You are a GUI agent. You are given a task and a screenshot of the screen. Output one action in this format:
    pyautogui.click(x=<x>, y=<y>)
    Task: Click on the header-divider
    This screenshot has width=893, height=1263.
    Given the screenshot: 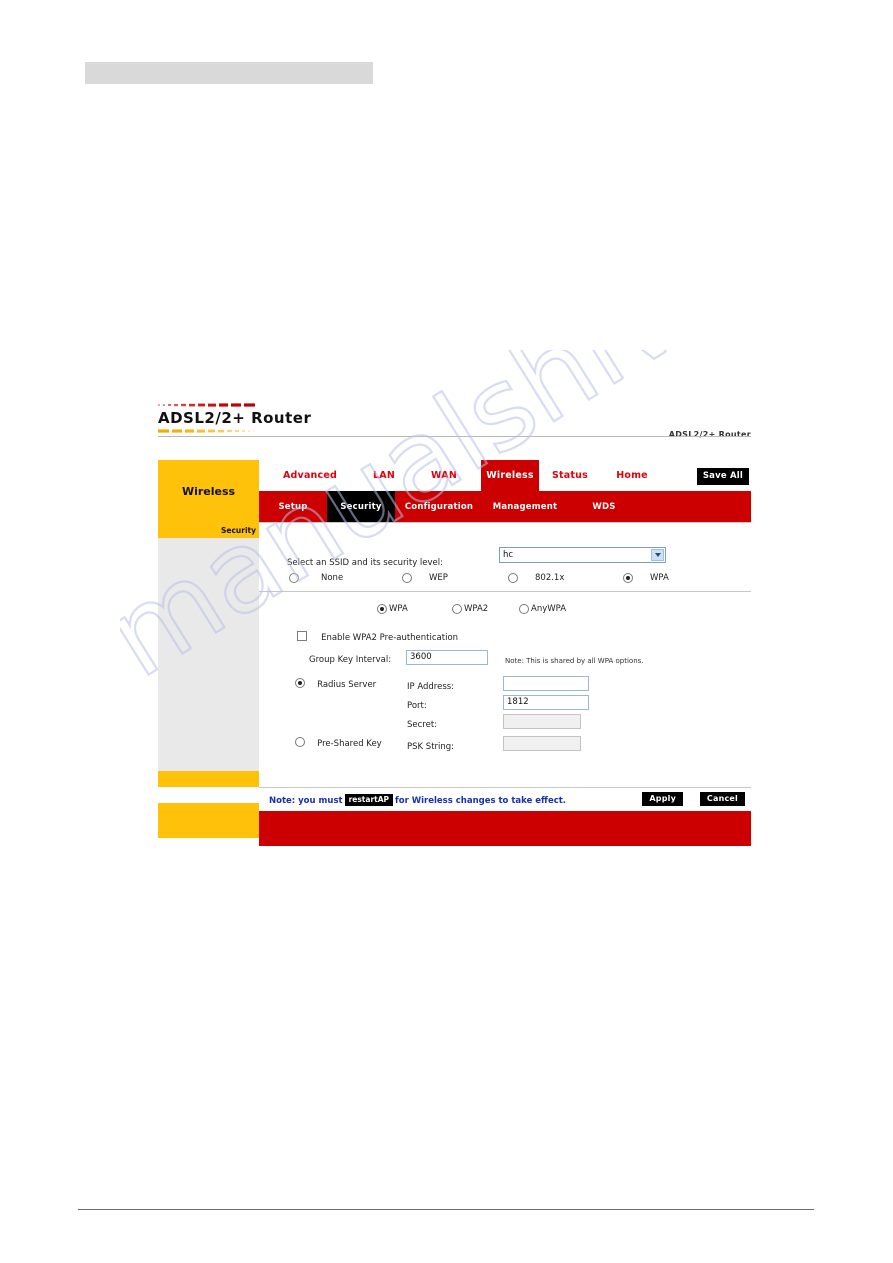 What is the action you would take?
    pyautogui.click(x=454, y=436)
    